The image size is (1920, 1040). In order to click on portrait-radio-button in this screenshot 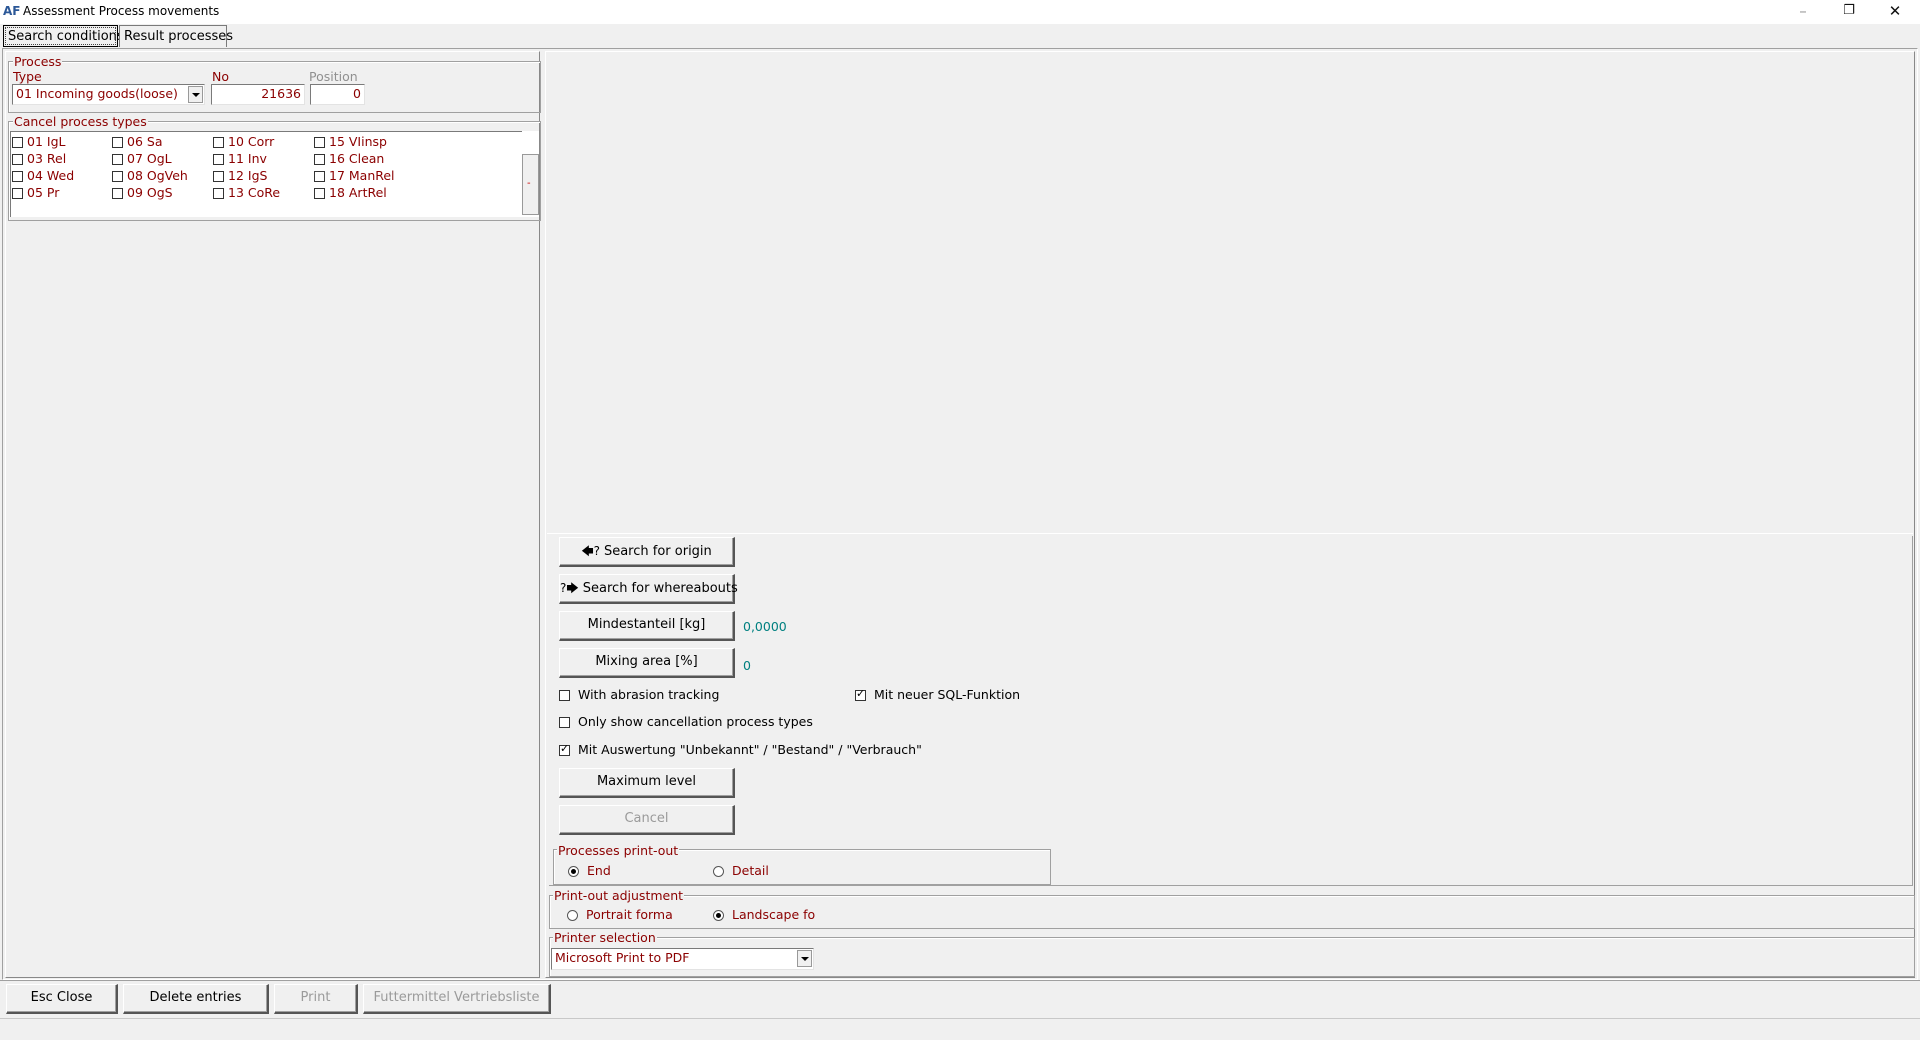, I will do `click(572, 915)`.